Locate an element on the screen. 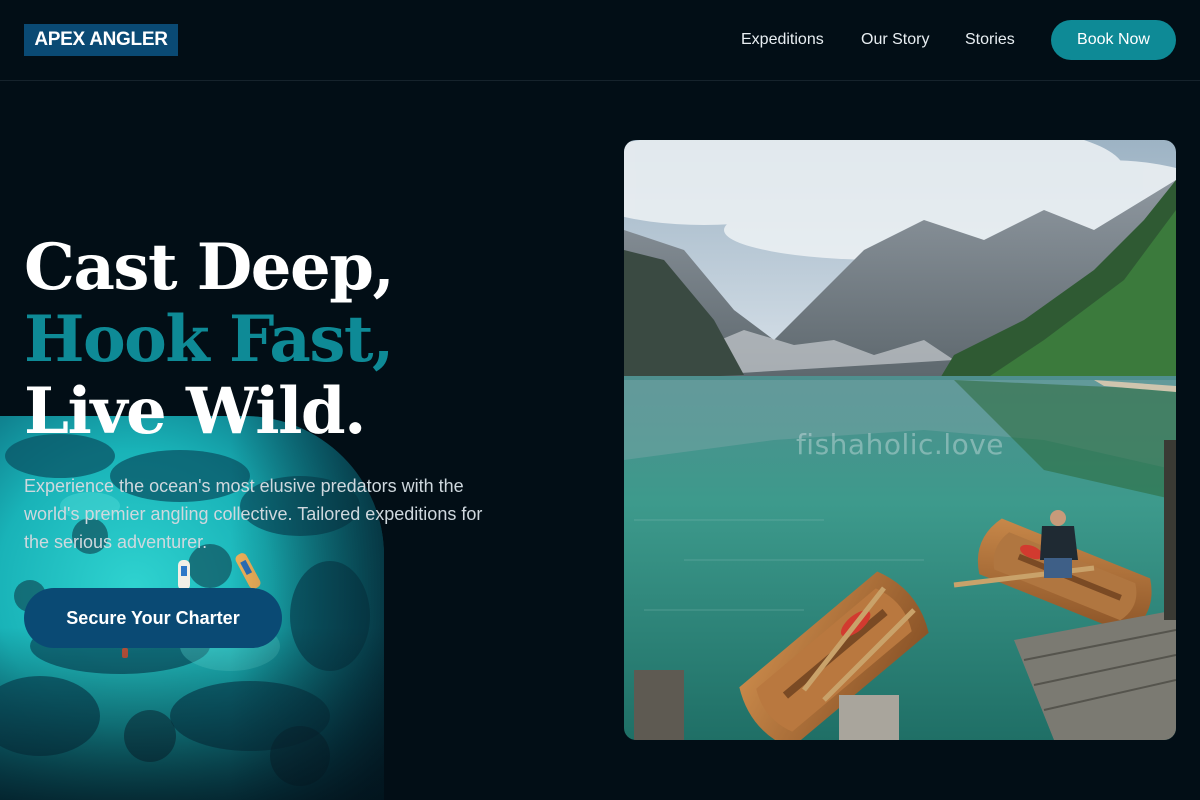 Image resolution: width=1200 pixels, height=800 pixels. headline-line-1: Cast Deep, is located at coordinates (209, 267).